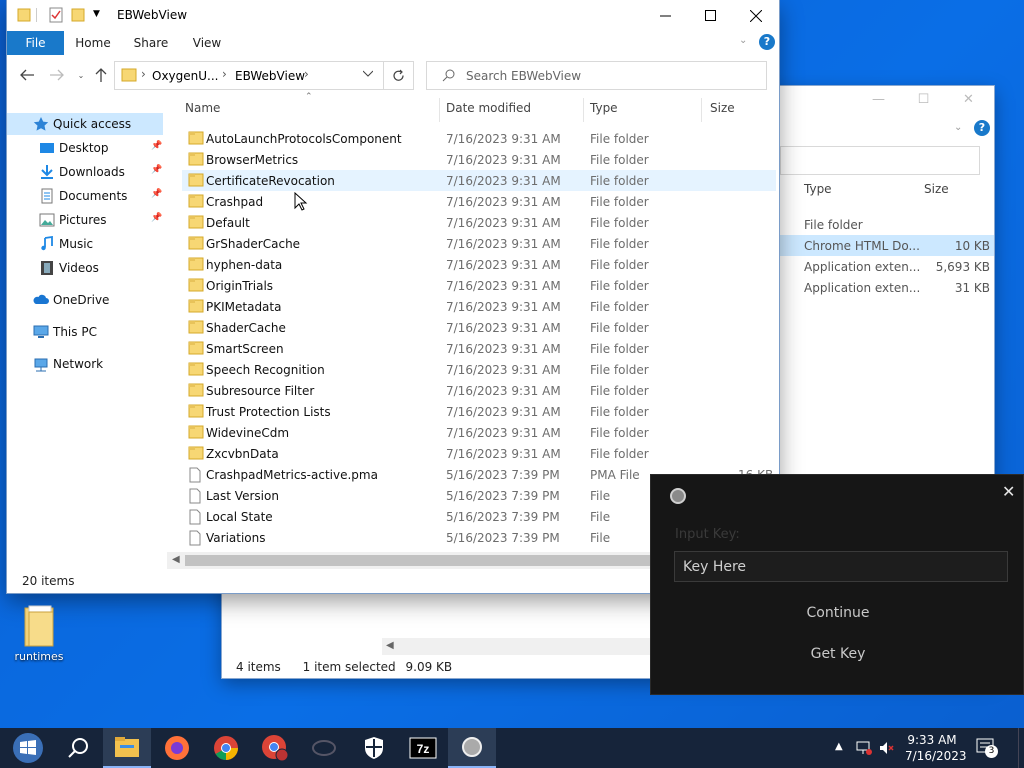  I want to click on file-row: Crashpad 7/16/2023 9:31 AM File folder, so click(479, 201).